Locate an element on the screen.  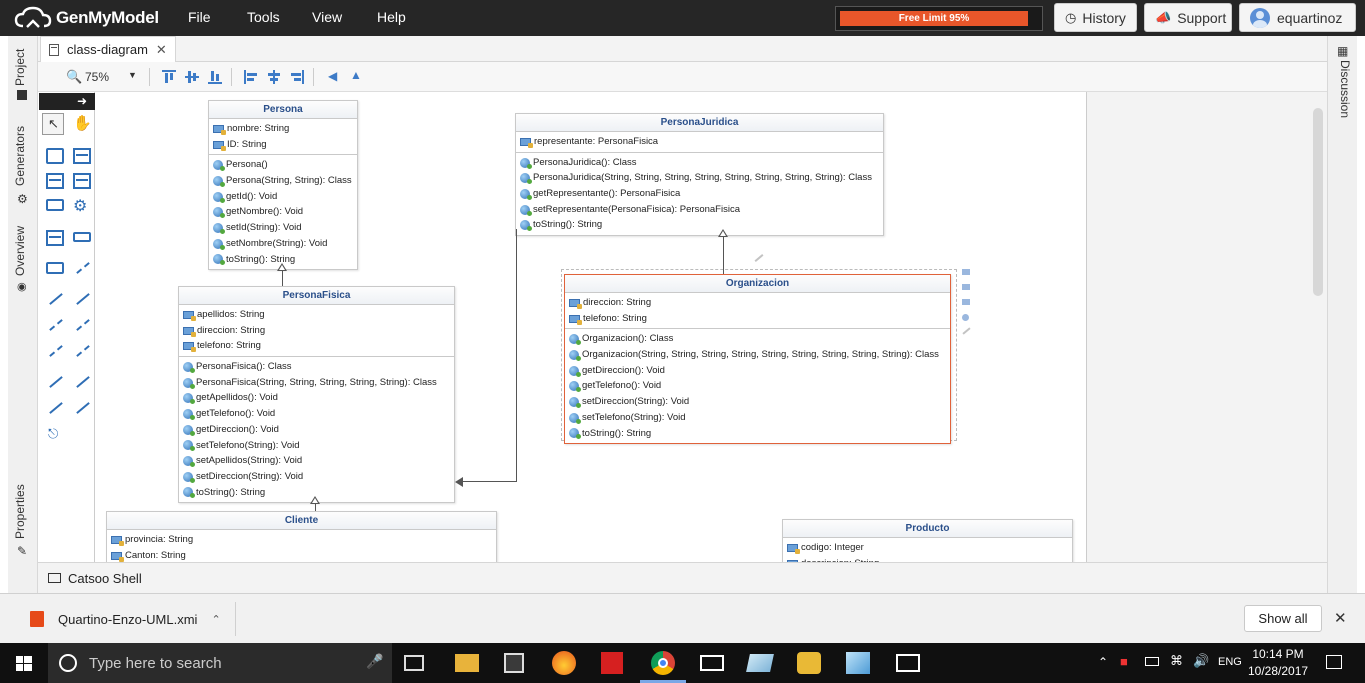
class-attribute: provincia: String is located at coordinates (301, 540).